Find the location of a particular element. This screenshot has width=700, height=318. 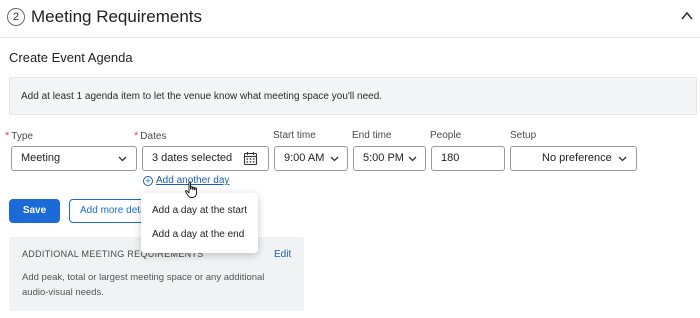

setup-select-value: No preference is located at coordinates (577, 158).